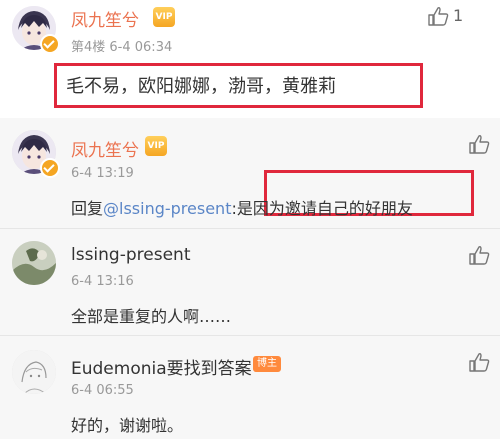  I want to click on comment-author: 凤九笙兮, so click(105, 18).